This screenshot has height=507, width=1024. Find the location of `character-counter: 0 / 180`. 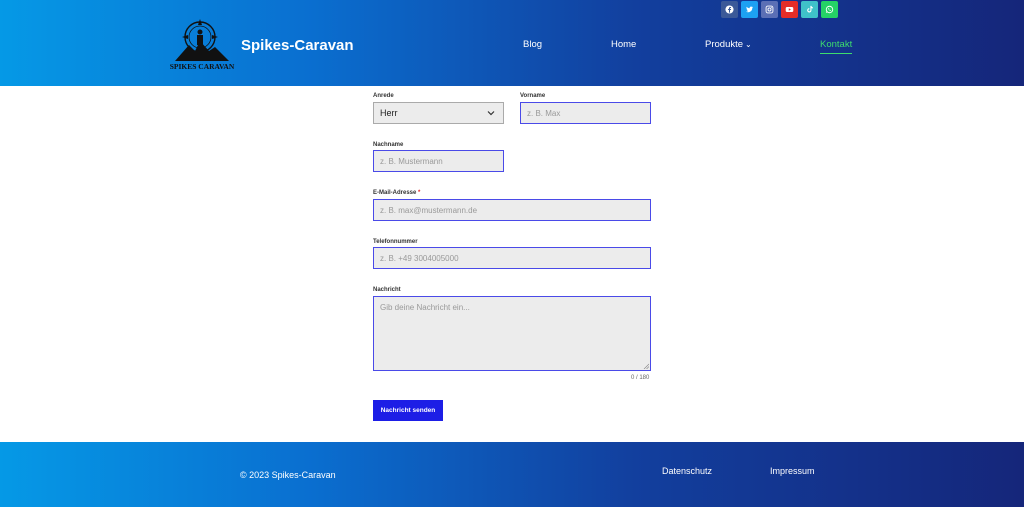

character-counter: 0 / 180 is located at coordinates (640, 378).